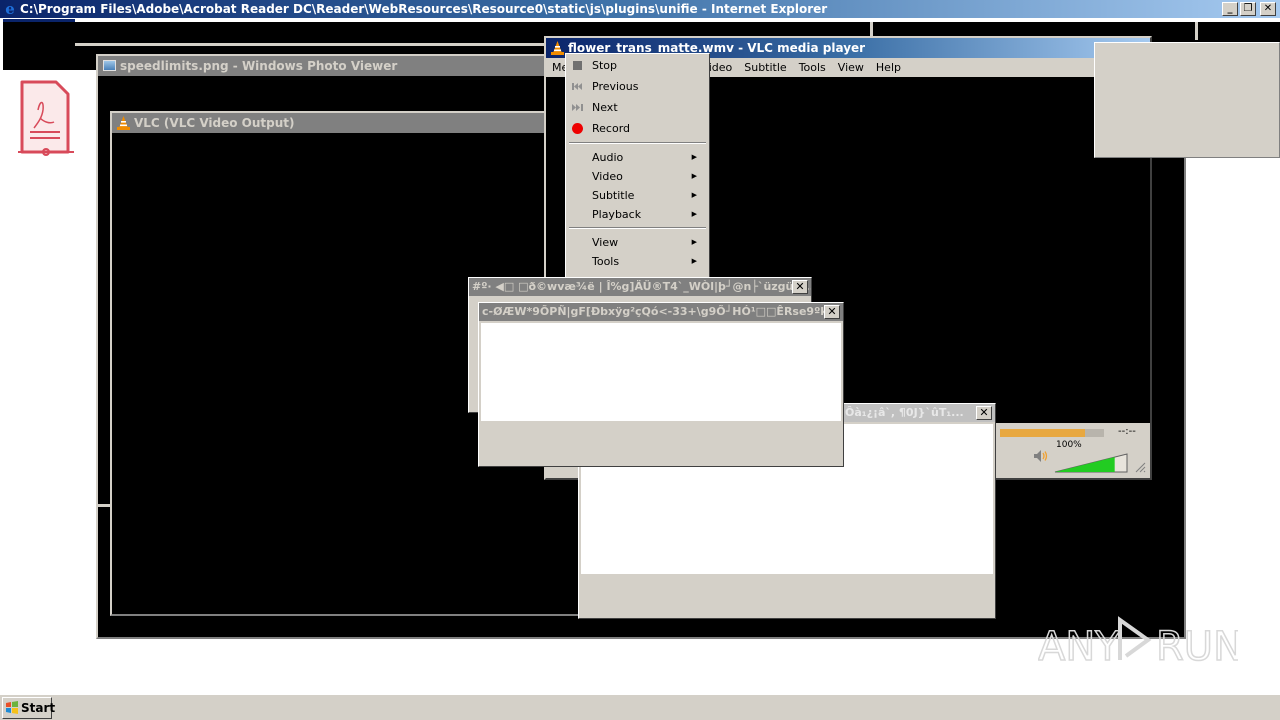 Image resolution: width=1280 pixels, height=720 pixels. Describe the element at coordinates (617, 214) in the screenshot. I see `menu-item-label: Playback` at that location.